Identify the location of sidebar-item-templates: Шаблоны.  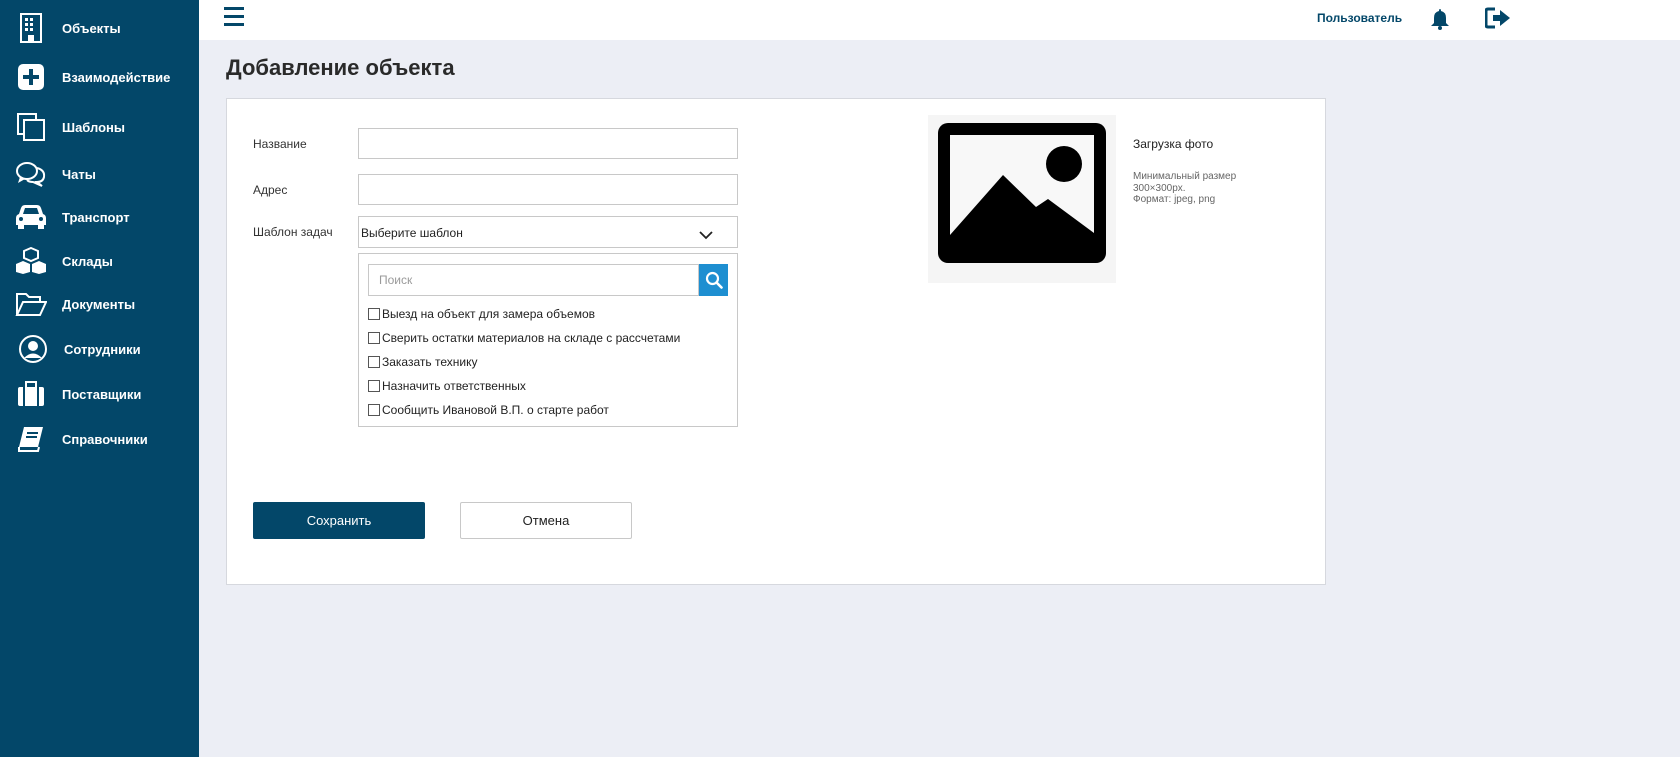
(99, 127).